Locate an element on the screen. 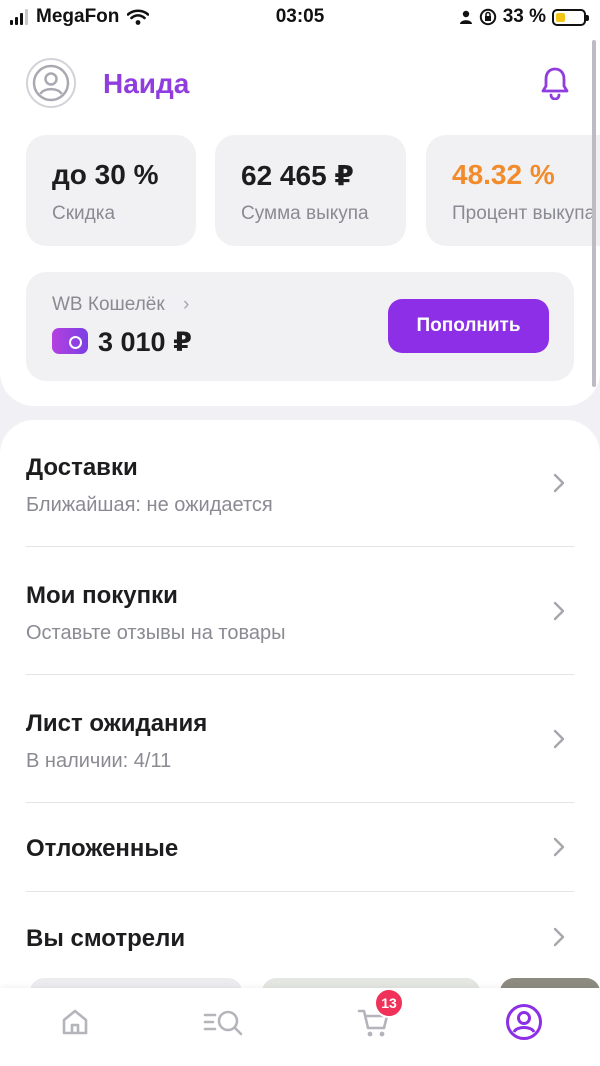 This screenshot has width=600, height=1066. stat-label: Скидка is located at coordinates (84, 213).